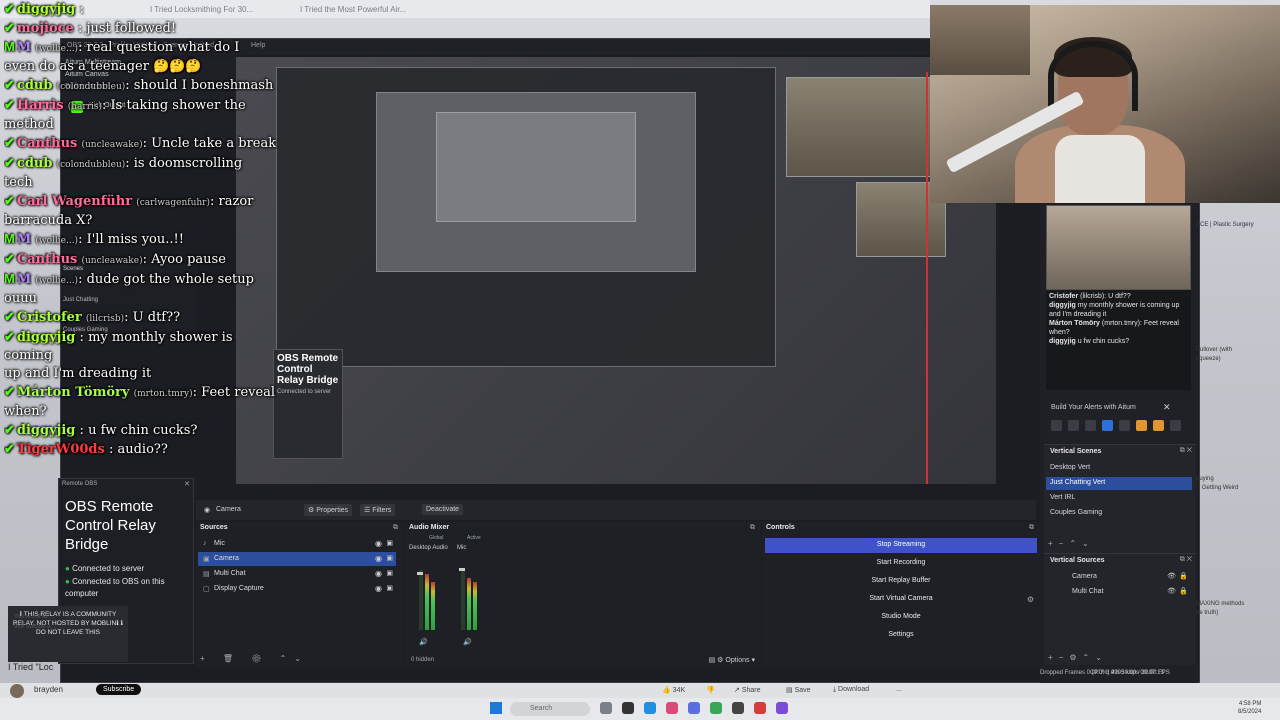 Image resolution: width=1280 pixels, height=720 pixels. Describe the element at coordinates (254, 658) in the screenshot. I see `sources-toolbar: + 🗑 ⚙ ⌃⌄` at that location.